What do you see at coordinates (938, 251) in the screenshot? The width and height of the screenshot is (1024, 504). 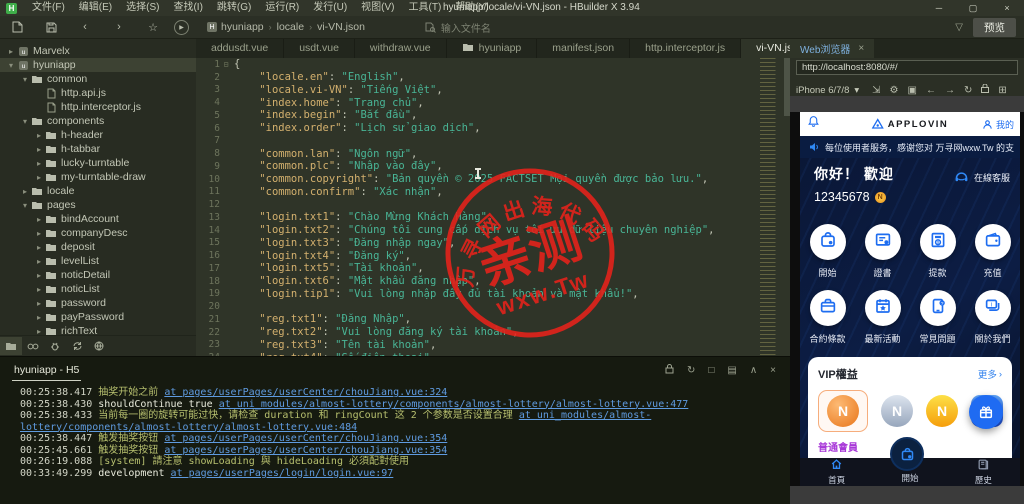 I see `app-action-提款: $ 提款` at bounding box center [938, 251].